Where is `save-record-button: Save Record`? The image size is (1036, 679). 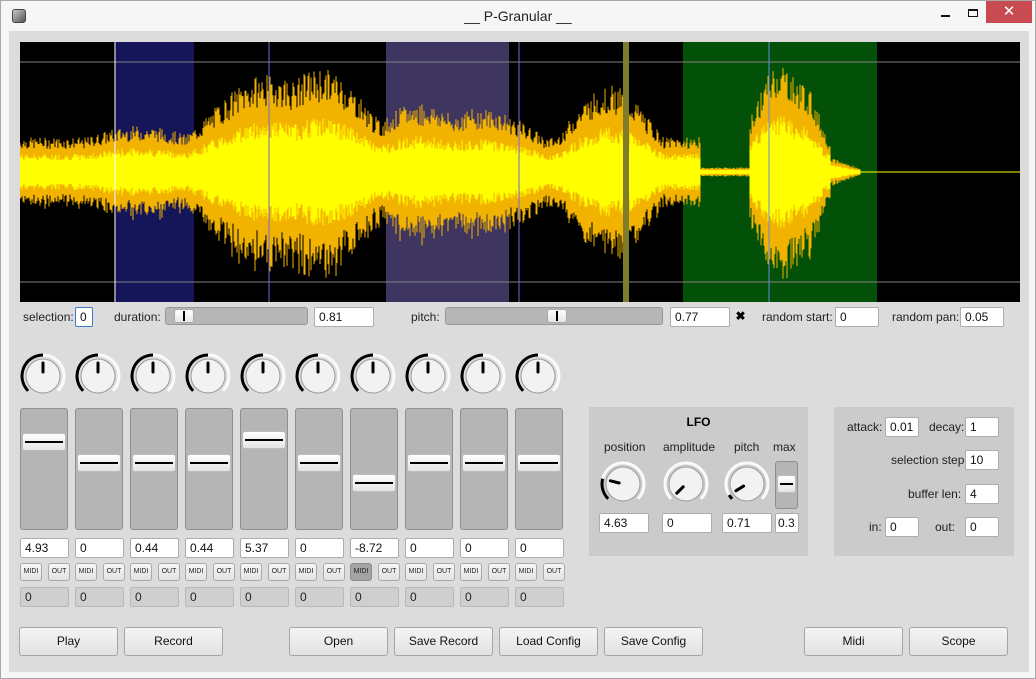
save-record-button: Save Record is located at coordinates (443, 641).